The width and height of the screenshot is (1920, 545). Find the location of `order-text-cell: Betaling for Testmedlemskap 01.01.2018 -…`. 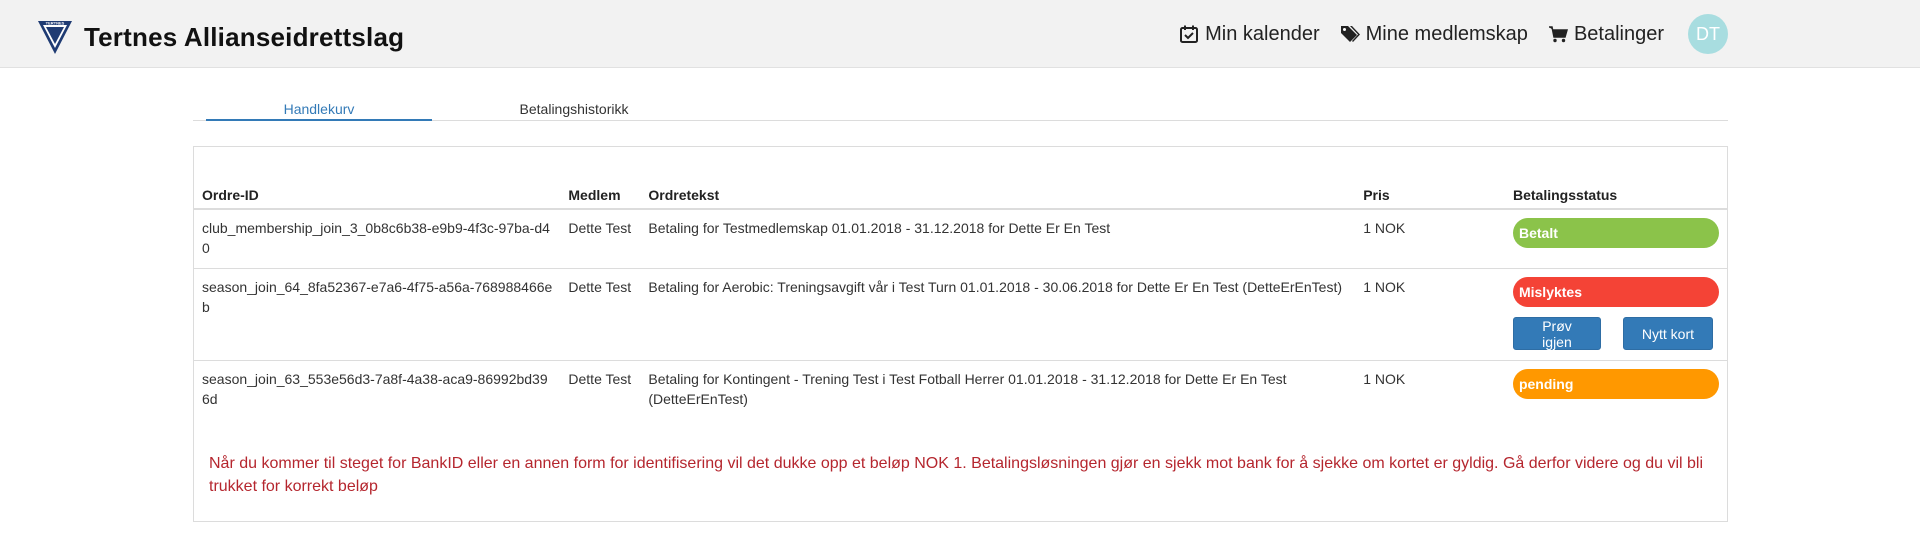

order-text-cell: Betaling for Testmedlemskap 01.01.2018 -… is located at coordinates (998, 239).